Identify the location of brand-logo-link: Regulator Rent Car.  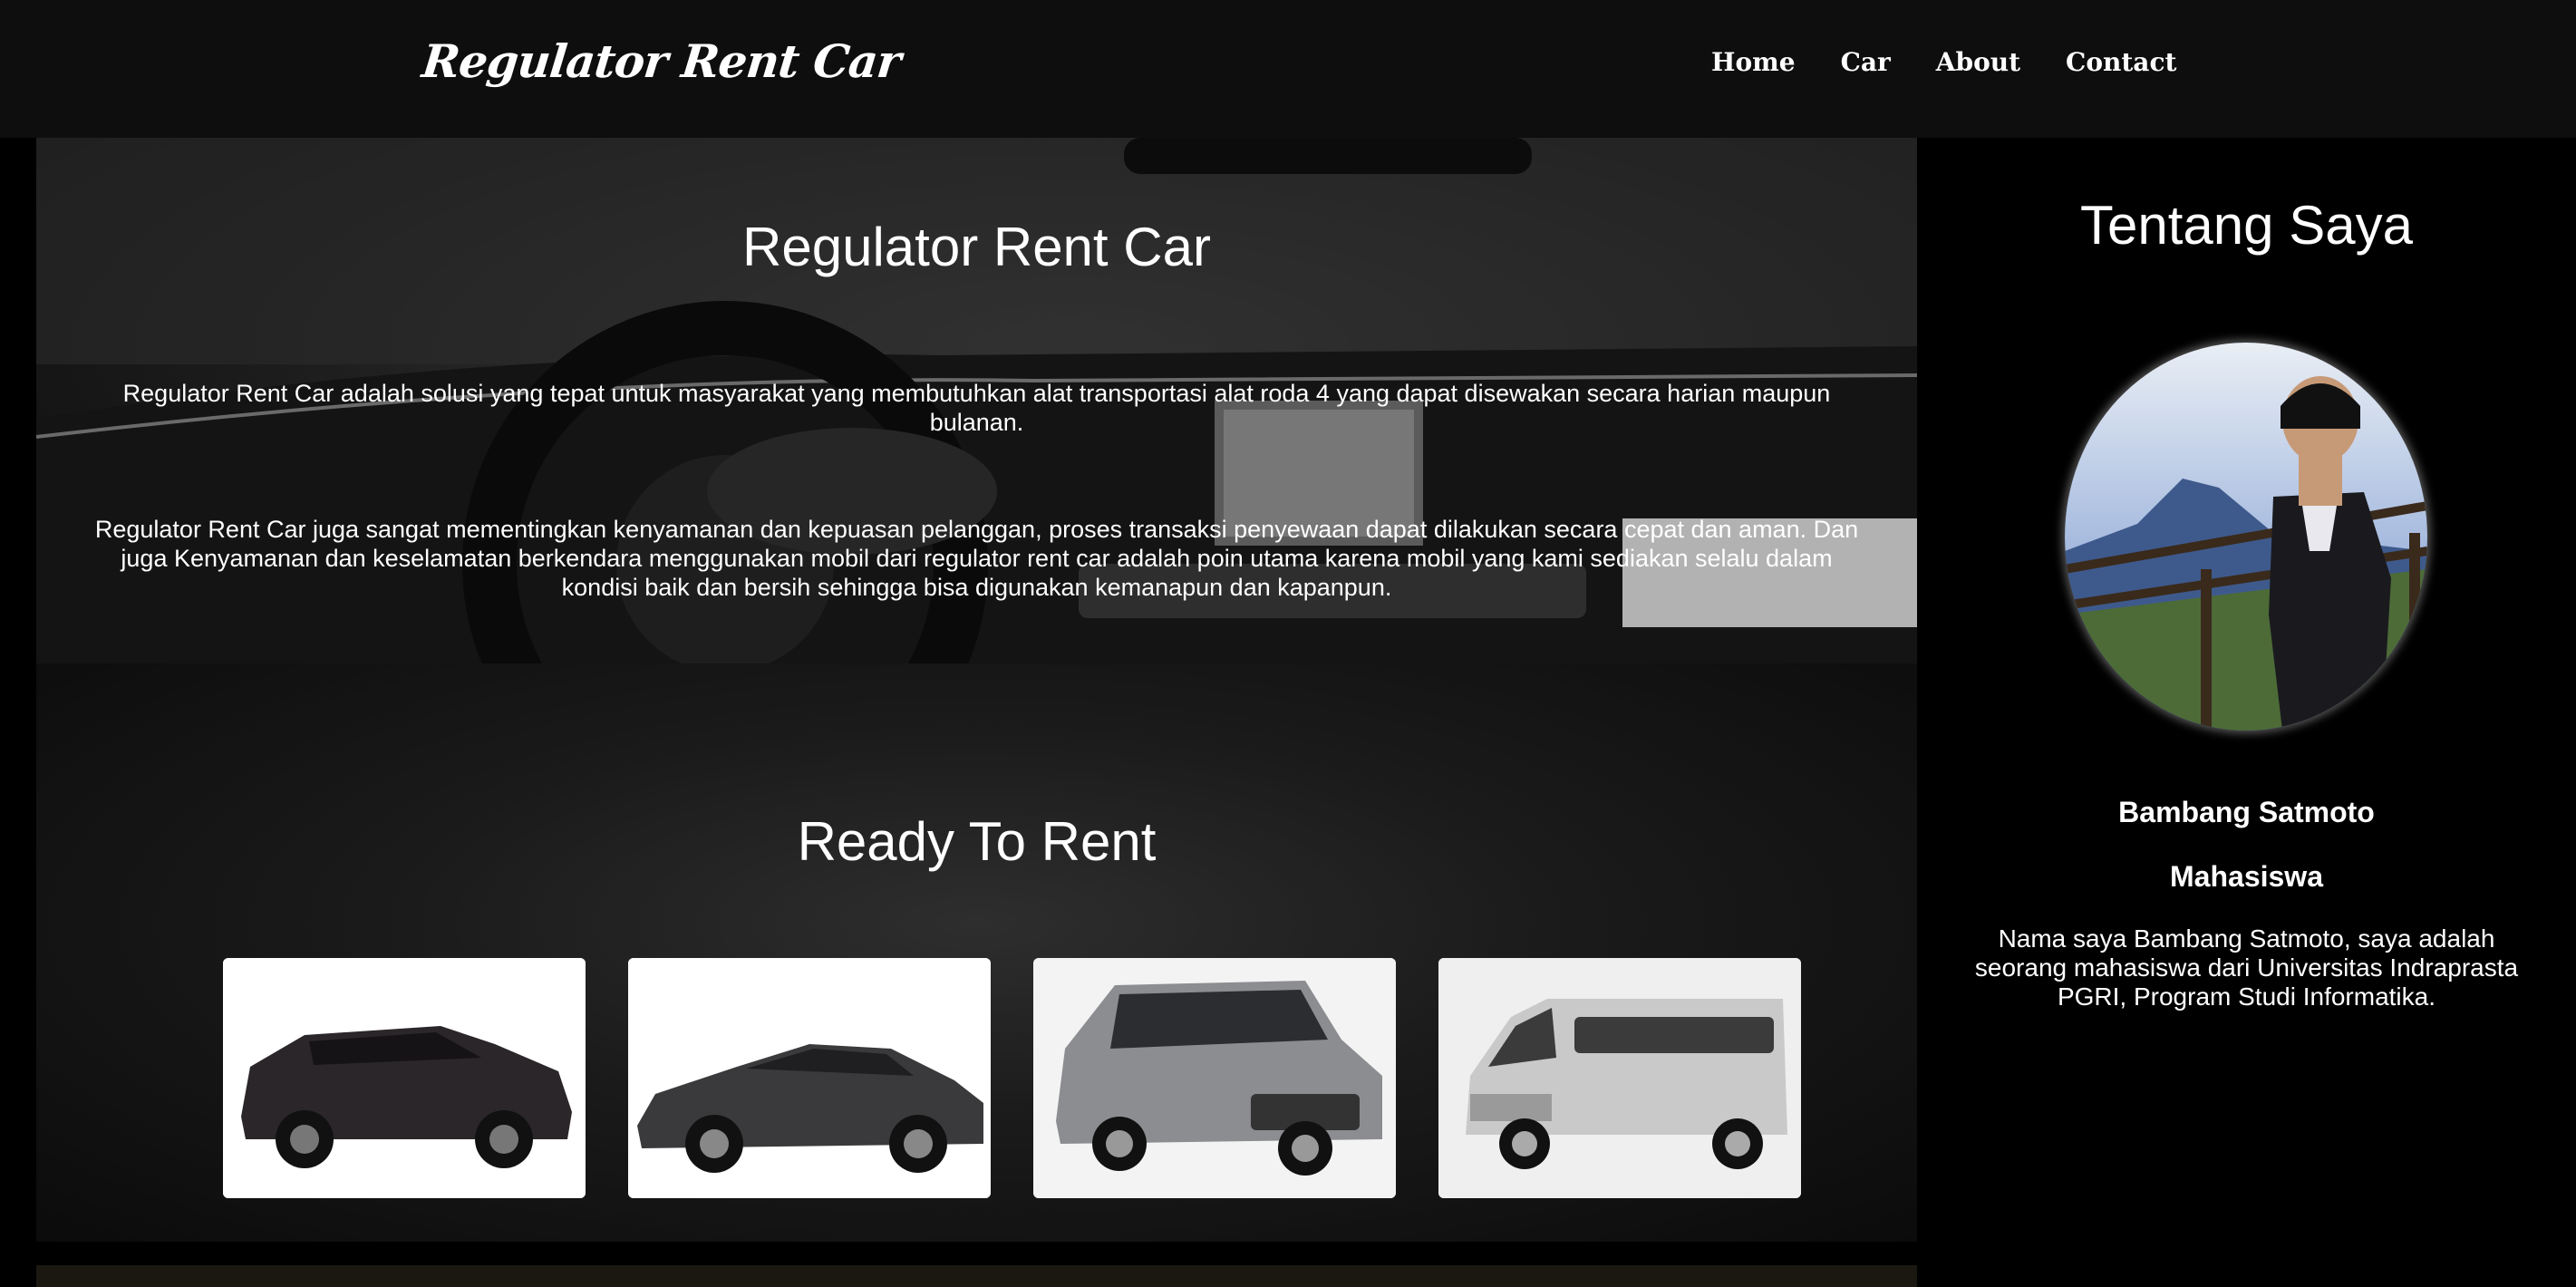
(661, 61).